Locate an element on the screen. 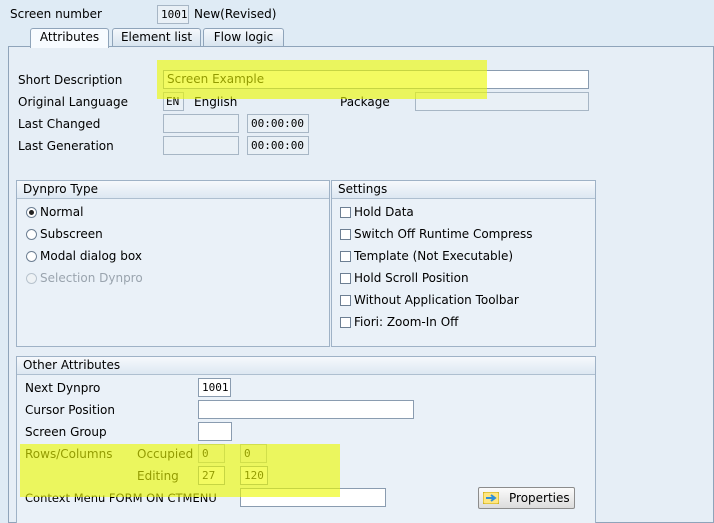 Image resolution: width=714 pixels, height=523 pixels. settings-title: Settings is located at coordinates (363, 189).